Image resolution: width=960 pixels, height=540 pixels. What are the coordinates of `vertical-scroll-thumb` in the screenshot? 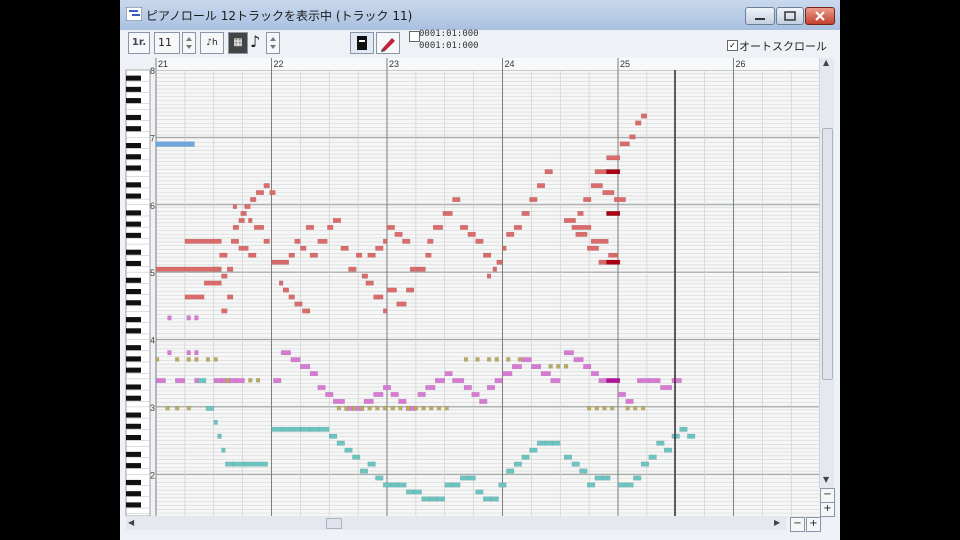 It's located at (827, 254).